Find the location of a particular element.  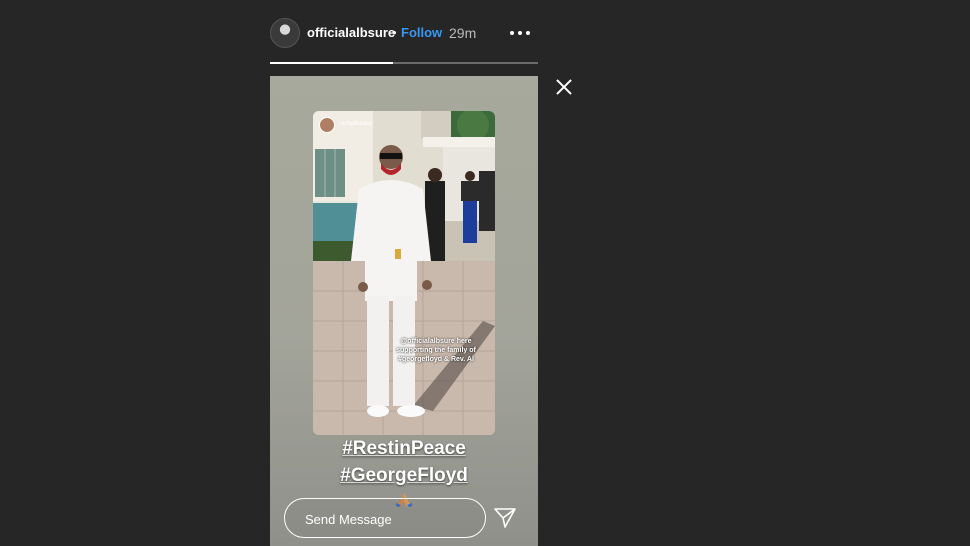

close-icon is located at coordinates (564, 87).